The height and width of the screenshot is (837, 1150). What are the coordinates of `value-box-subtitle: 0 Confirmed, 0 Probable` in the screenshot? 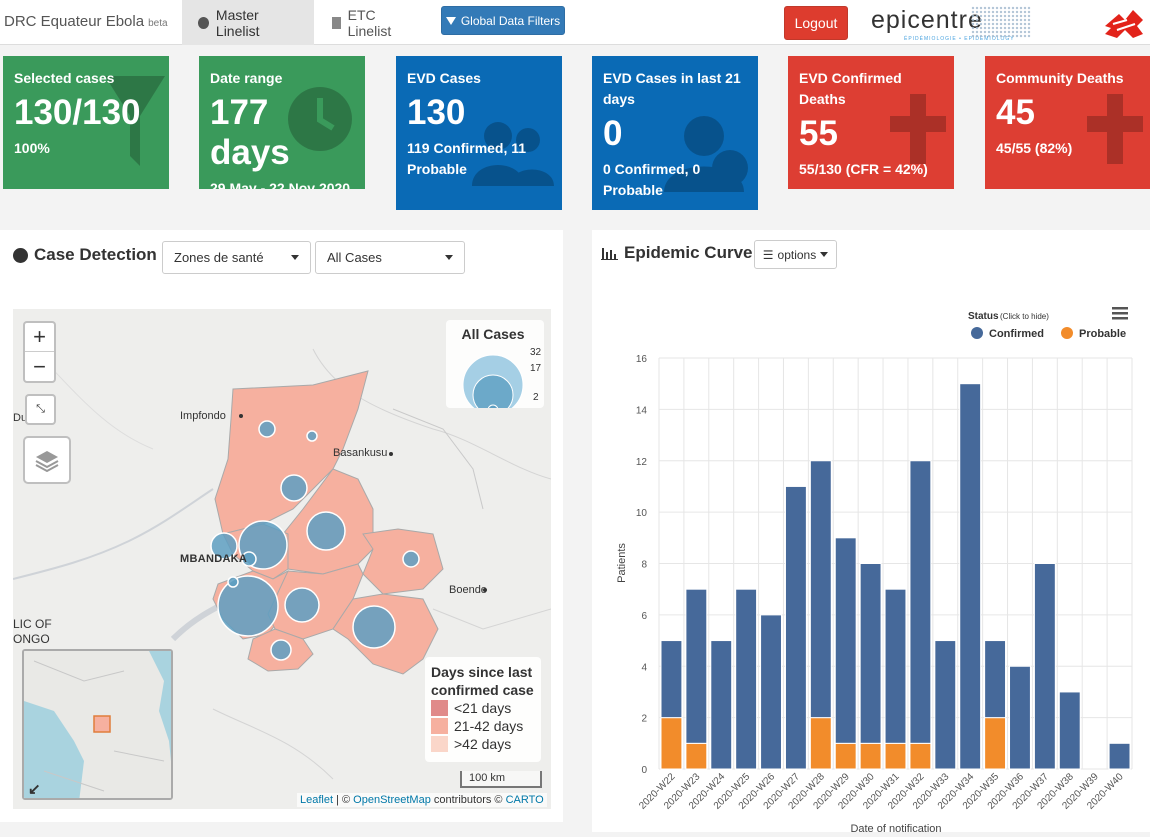 It's located at (652, 179).